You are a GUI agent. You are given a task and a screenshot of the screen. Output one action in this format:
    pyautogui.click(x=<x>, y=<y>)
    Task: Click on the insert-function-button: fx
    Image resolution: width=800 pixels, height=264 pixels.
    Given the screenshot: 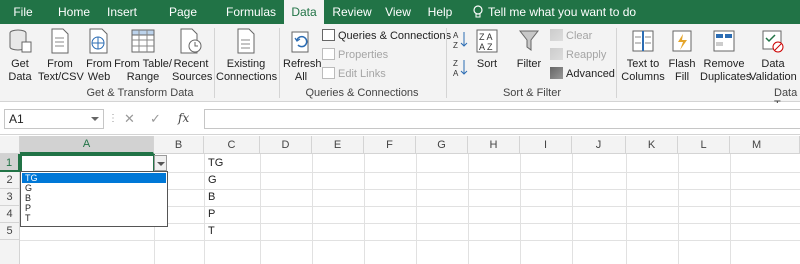 What is the action you would take?
    pyautogui.click(x=183, y=118)
    